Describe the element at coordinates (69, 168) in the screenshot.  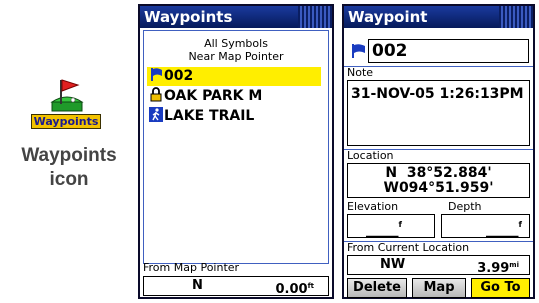
I see `figure-caption: Waypoints icon` at that location.